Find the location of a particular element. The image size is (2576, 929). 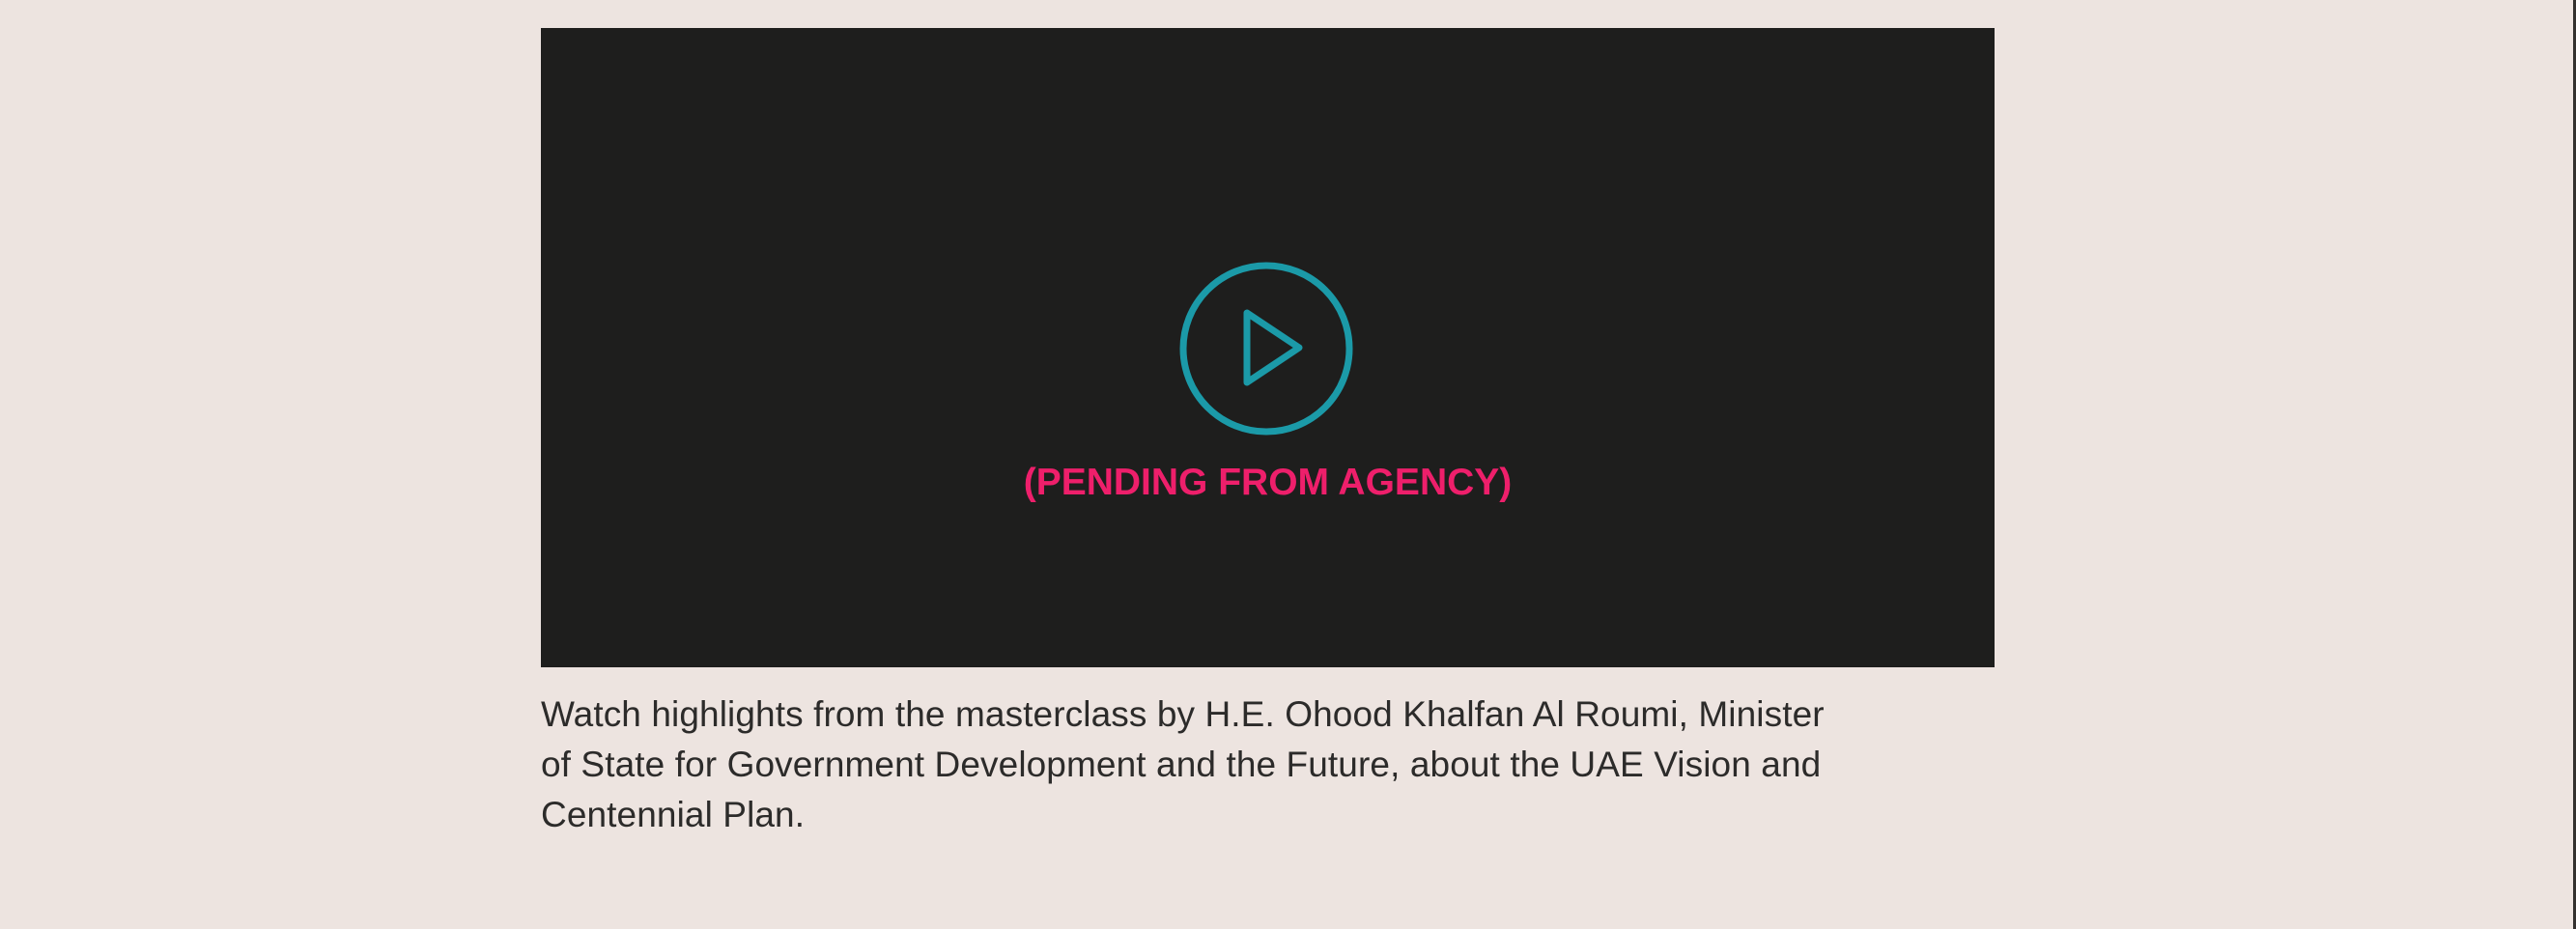

play-circle-icon is located at coordinates (1266, 349).